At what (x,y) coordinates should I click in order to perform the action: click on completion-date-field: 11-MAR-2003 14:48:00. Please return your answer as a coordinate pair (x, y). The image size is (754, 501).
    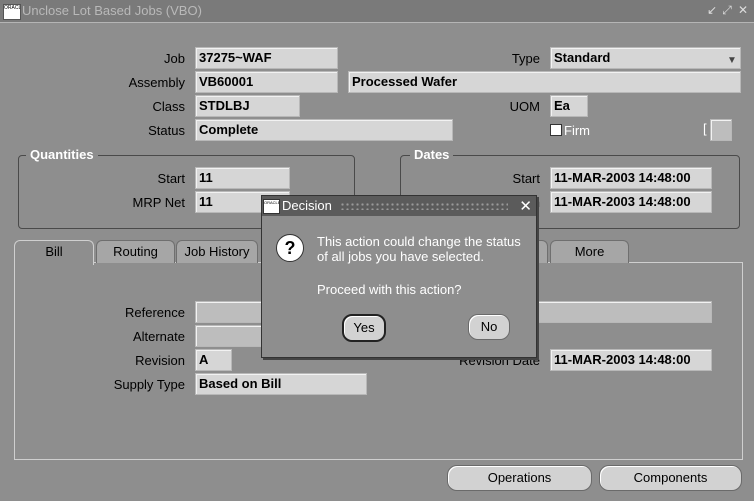
    Looking at the image, I should click on (631, 202).